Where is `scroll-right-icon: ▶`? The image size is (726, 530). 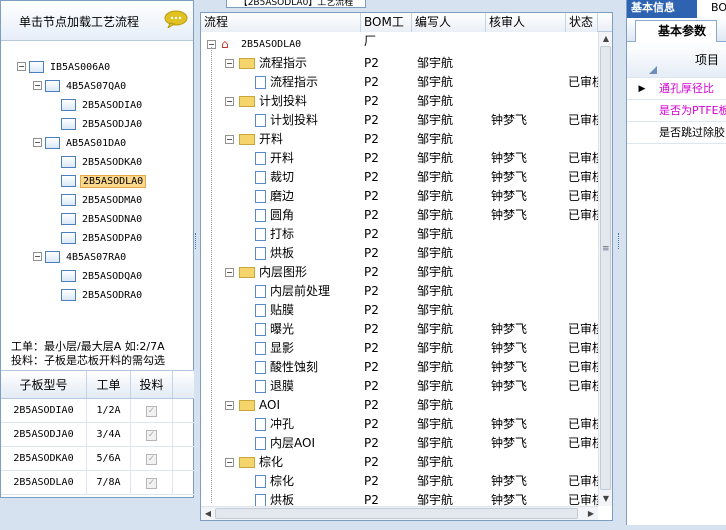
scroll-right-icon: ▶ is located at coordinates (591, 514).